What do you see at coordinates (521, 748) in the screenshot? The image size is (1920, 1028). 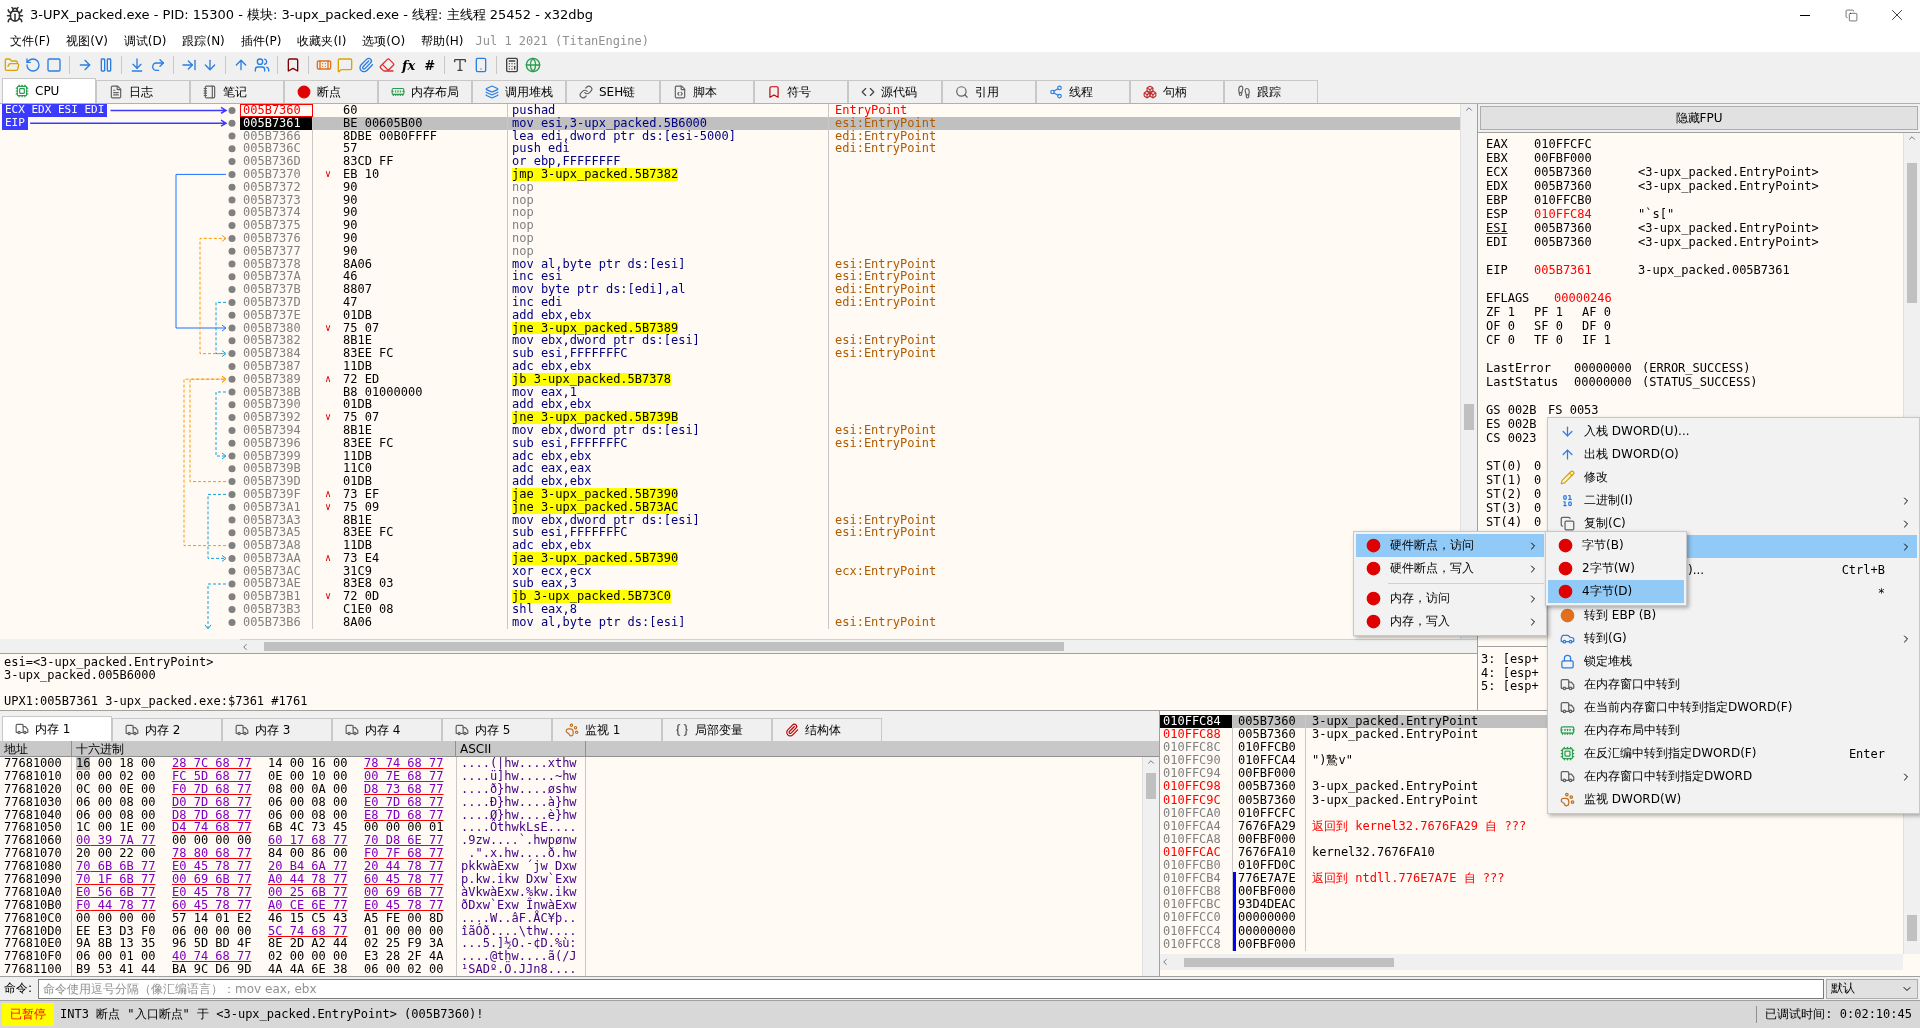 I see `column-header: ASCII` at bounding box center [521, 748].